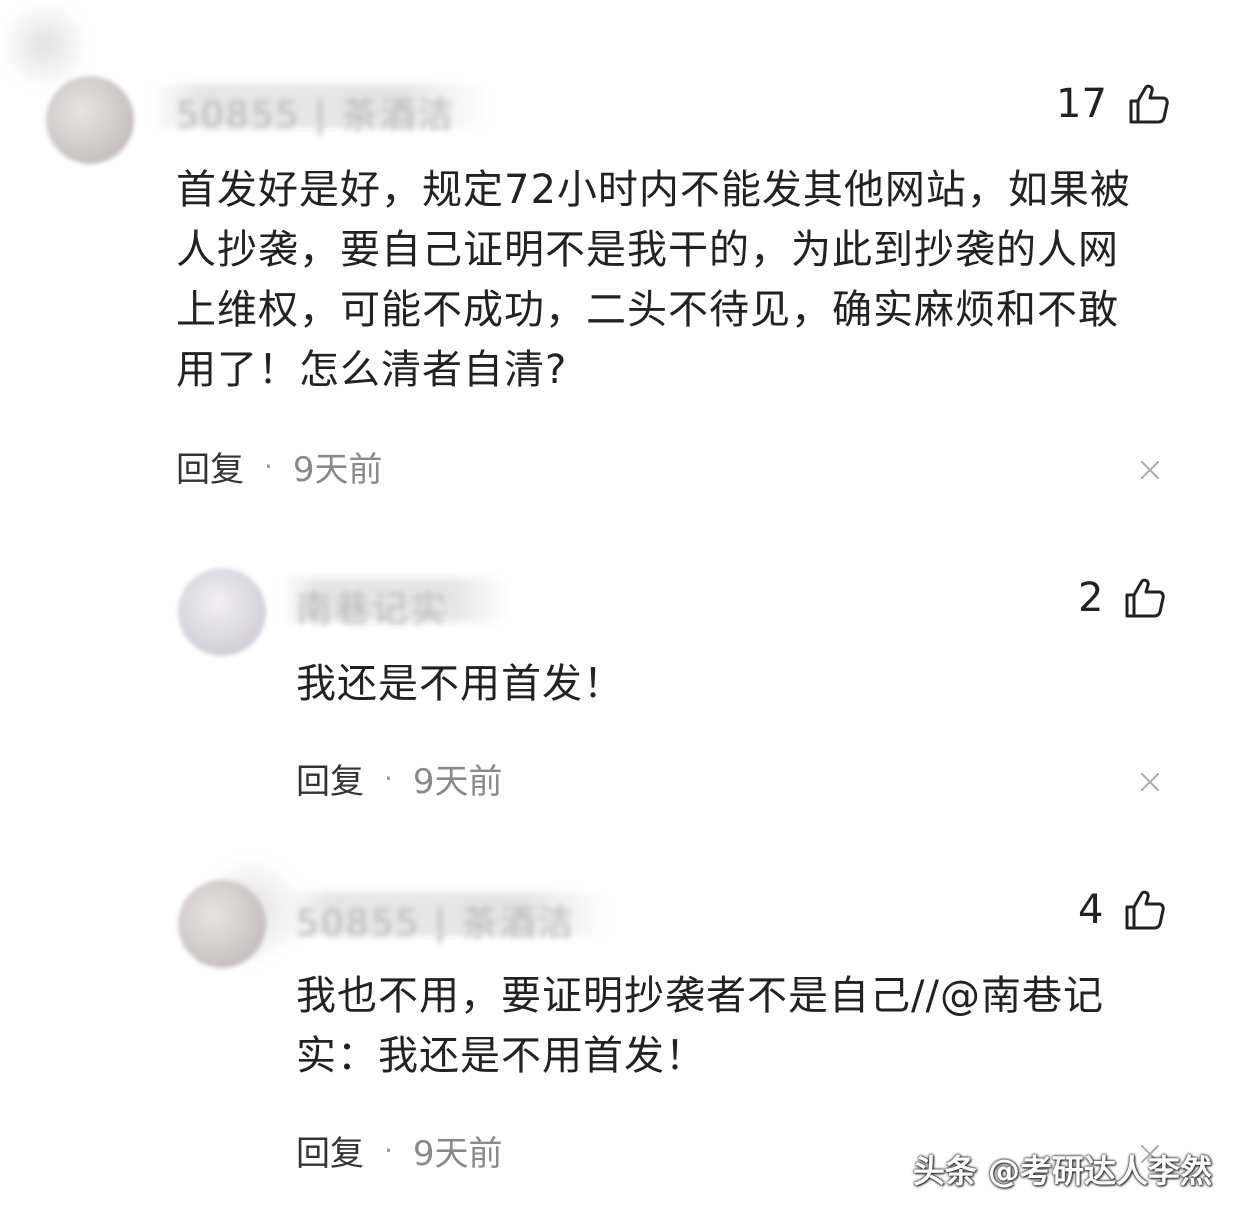  Describe the element at coordinates (700, 996) in the screenshot. I see `comment-text-line: 我也不用，要证明抄袭者不是自己//@南巷记` at that location.